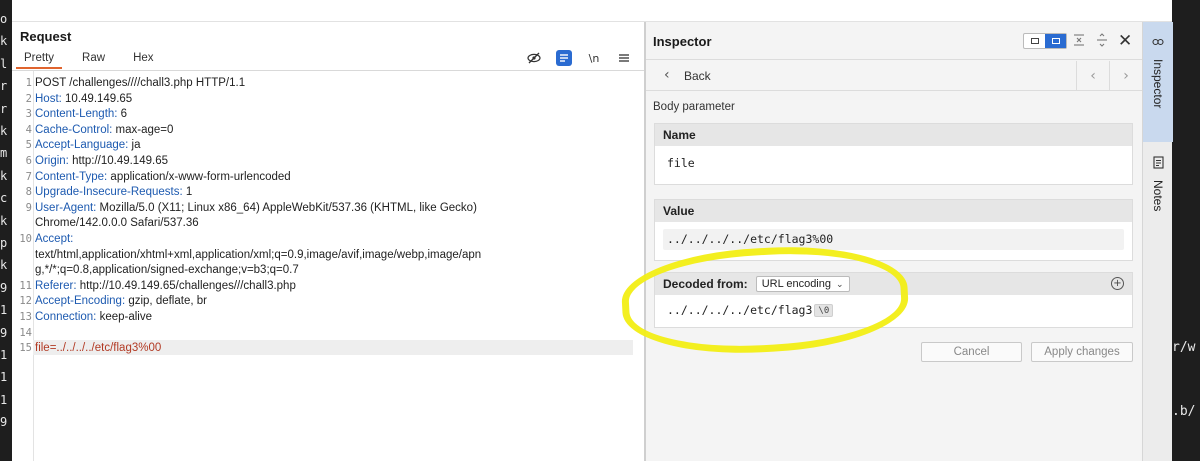 The height and width of the screenshot is (461, 1200). What do you see at coordinates (52, 161) in the screenshot?
I see `header-key: Origin:` at bounding box center [52, 161].